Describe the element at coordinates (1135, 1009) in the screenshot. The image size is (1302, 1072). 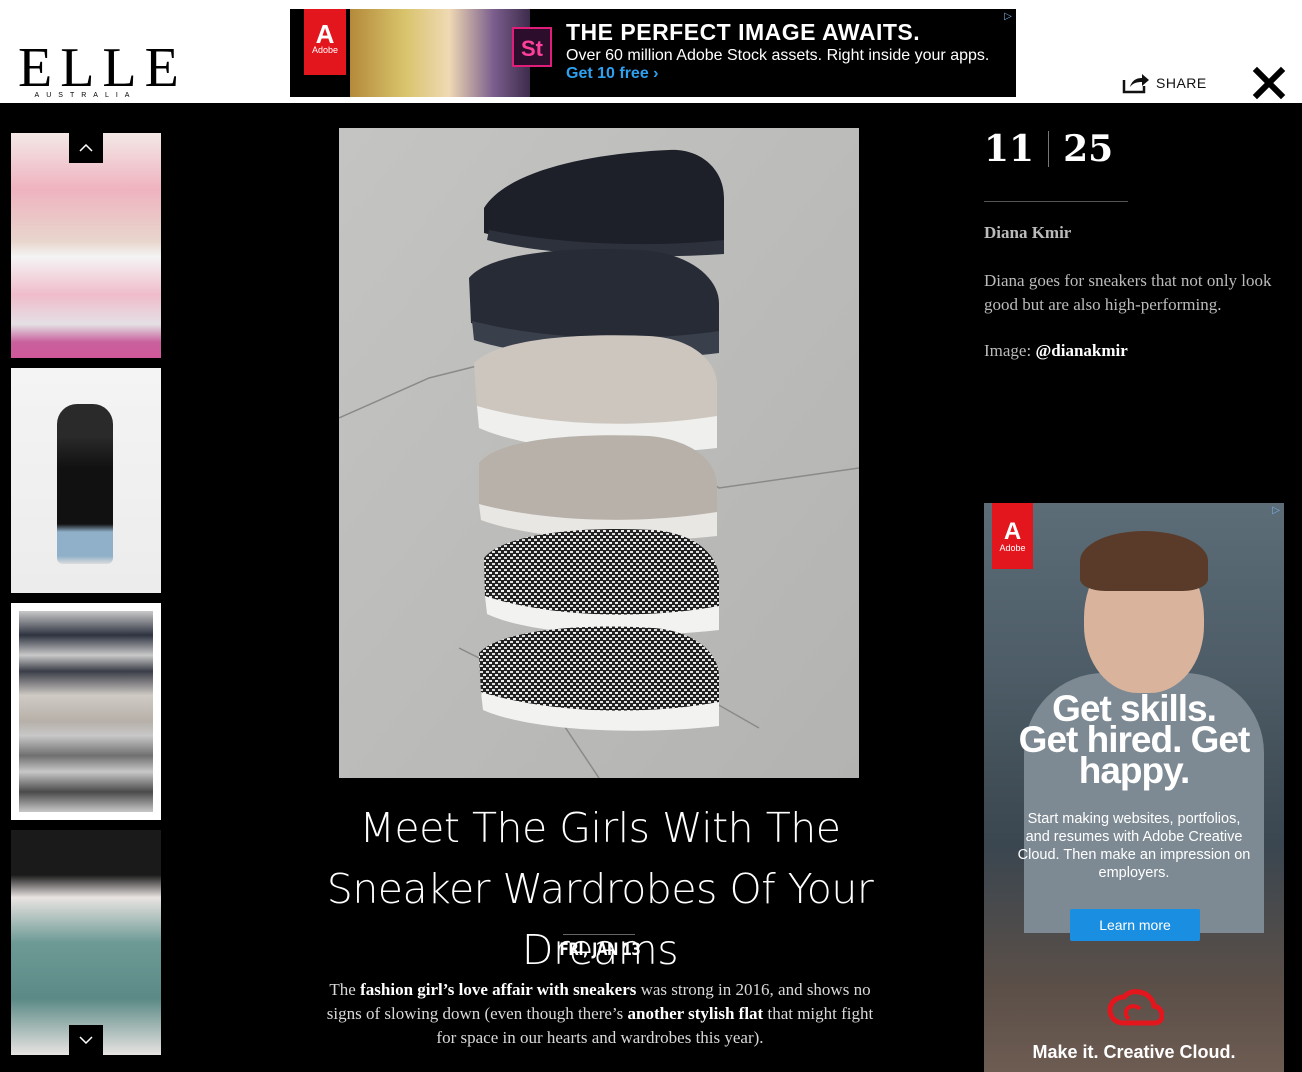
I see `creative-cloud-icon` at that location.